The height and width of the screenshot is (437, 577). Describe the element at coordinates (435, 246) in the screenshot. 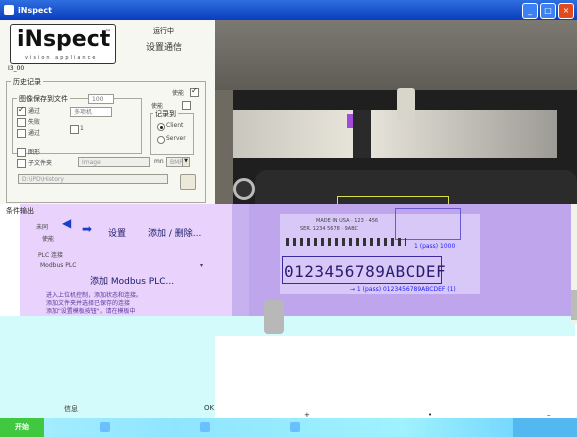

I see `ocr-result-label-1: 1 (pass) 1000` at that location.